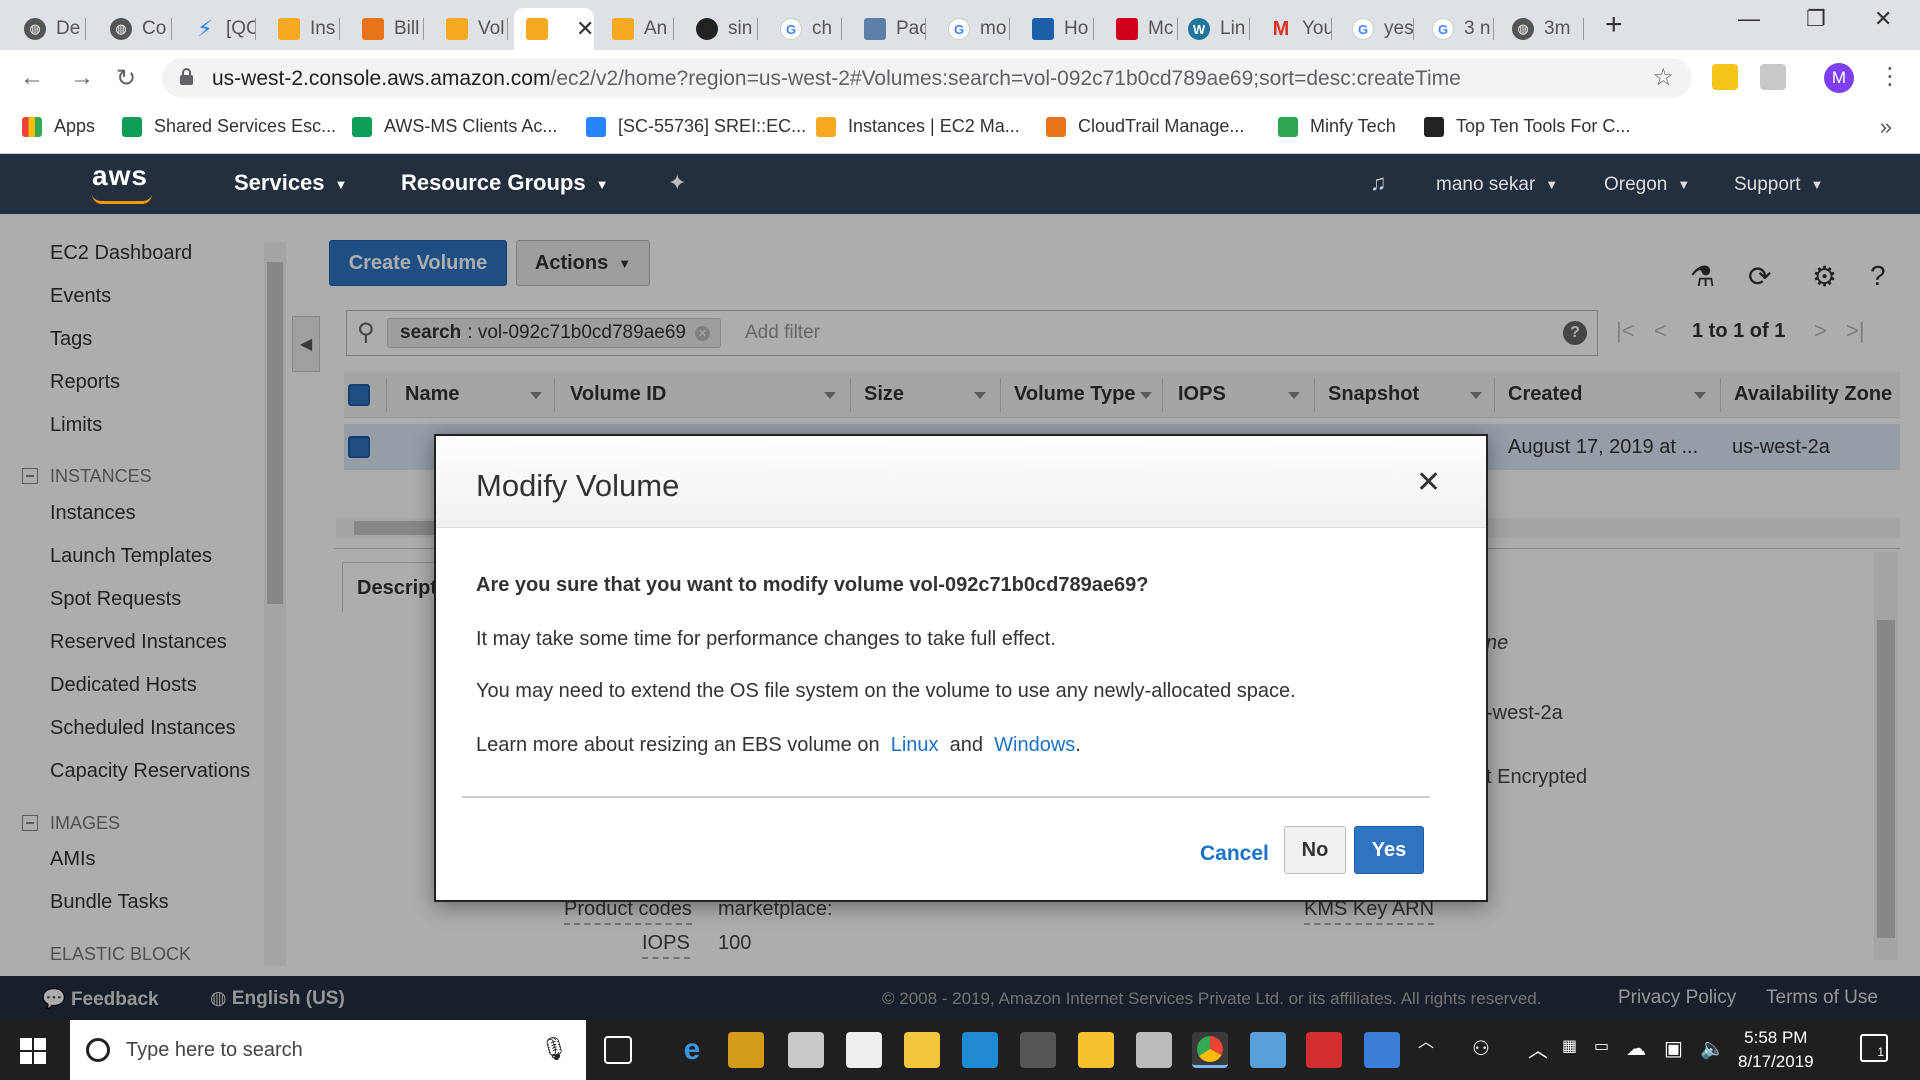  Describe the element at coordinates (1673, 1048) in the screenshot. I see `network-icon: ▣` at that location.